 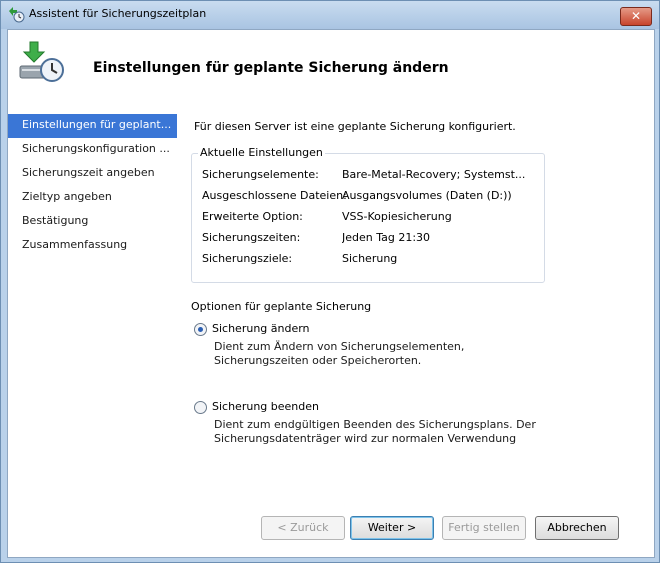 What do you see at coordinates (252, 216) in the screenshot?
I see `settings-key: Erweiterte Option:` at bounding box center [252, 216].